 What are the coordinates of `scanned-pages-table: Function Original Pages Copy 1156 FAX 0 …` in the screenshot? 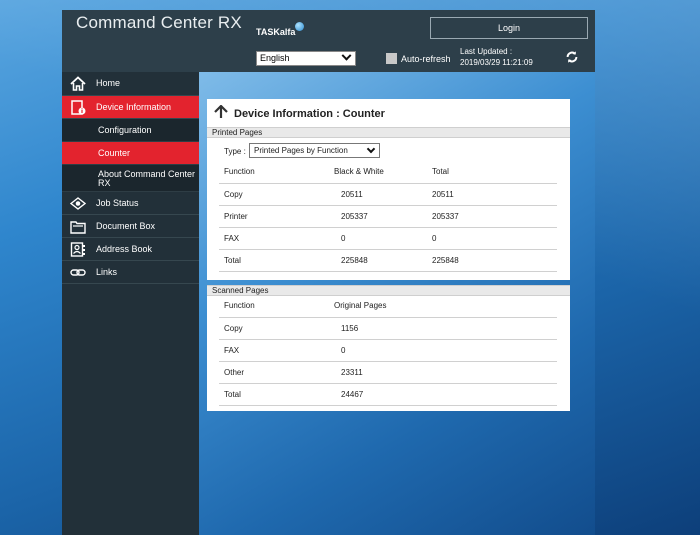 It's located at (388, 350).